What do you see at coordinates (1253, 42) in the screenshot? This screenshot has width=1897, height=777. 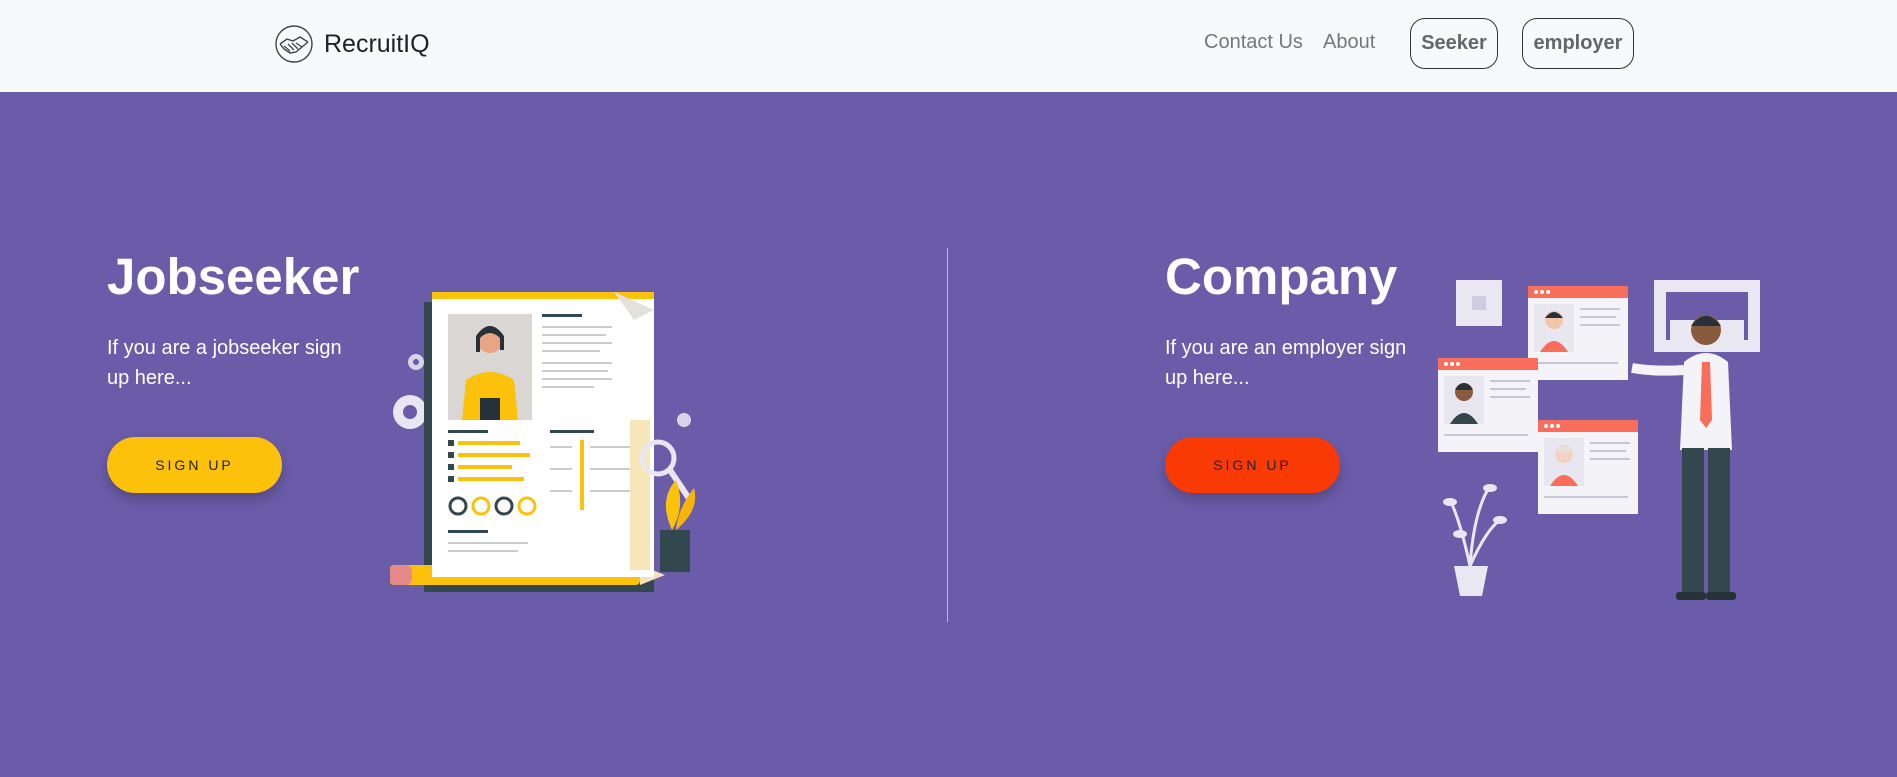 I see `nav-link-contact-us: Contact Us` at bounding box center [1253, 42].